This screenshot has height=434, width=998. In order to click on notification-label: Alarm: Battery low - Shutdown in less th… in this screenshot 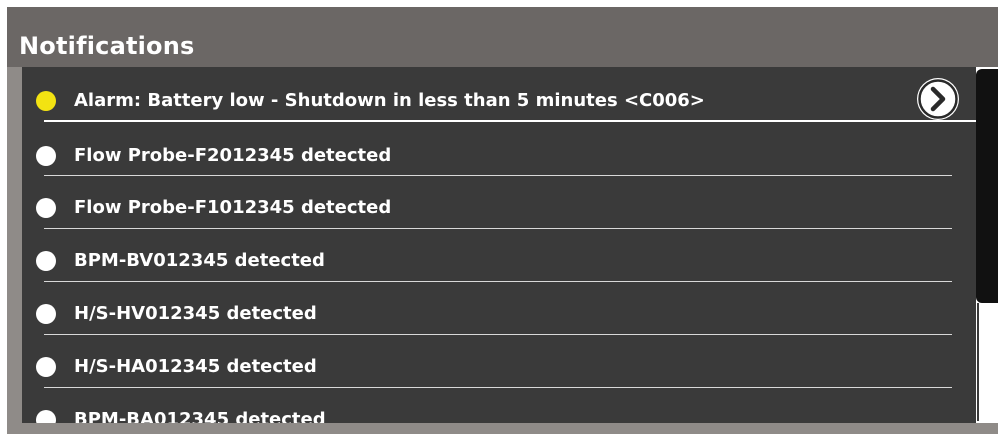, I will do `click(389, 100)`.